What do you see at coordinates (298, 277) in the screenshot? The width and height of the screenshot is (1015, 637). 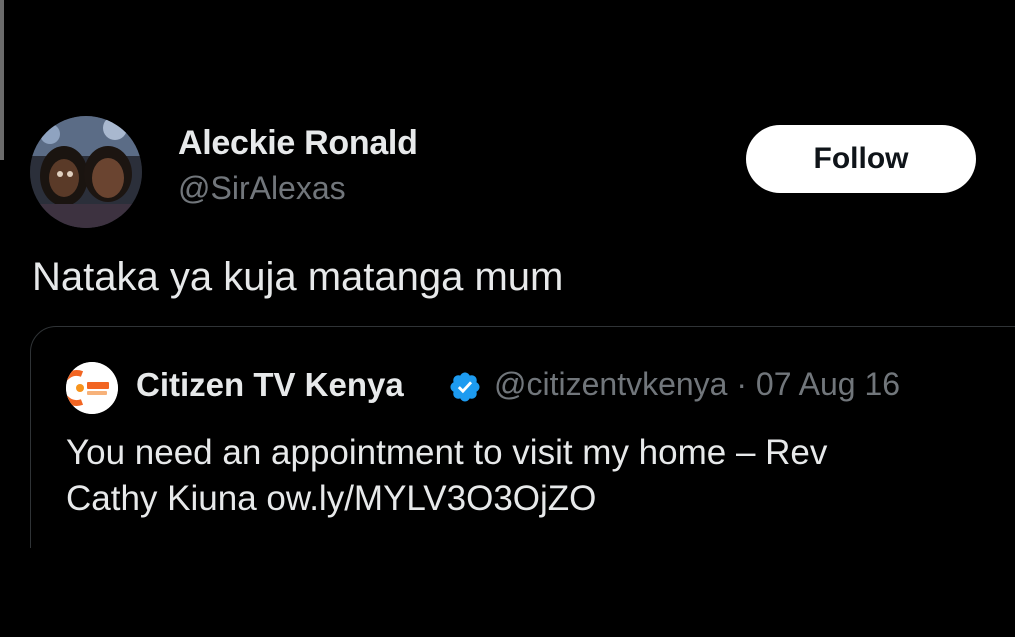 I see `tweet-text: Nataka ya kuja matanga mum` at bounding box center [298, 277].